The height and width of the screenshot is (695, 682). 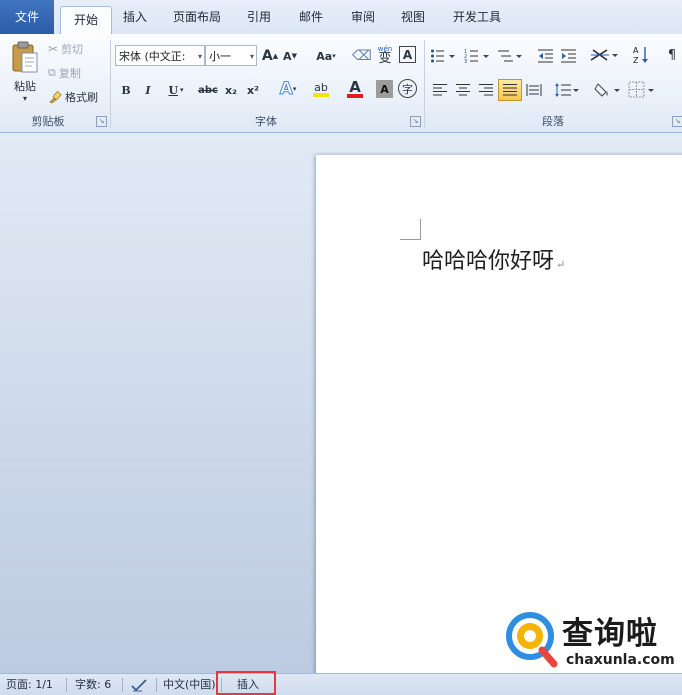 What do you see at coordinates (126, 90) in the screenshot?
I see `bold-button: B` at bounding box center [126, 90].